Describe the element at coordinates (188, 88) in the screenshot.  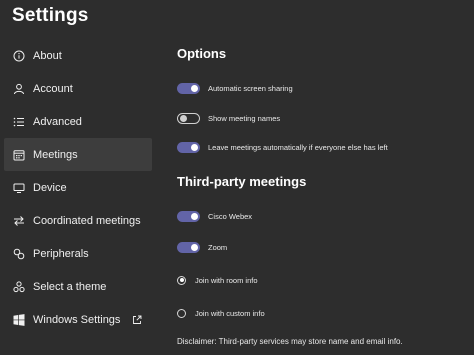
I see `automatic-screen-sharing-toggle` at that location.